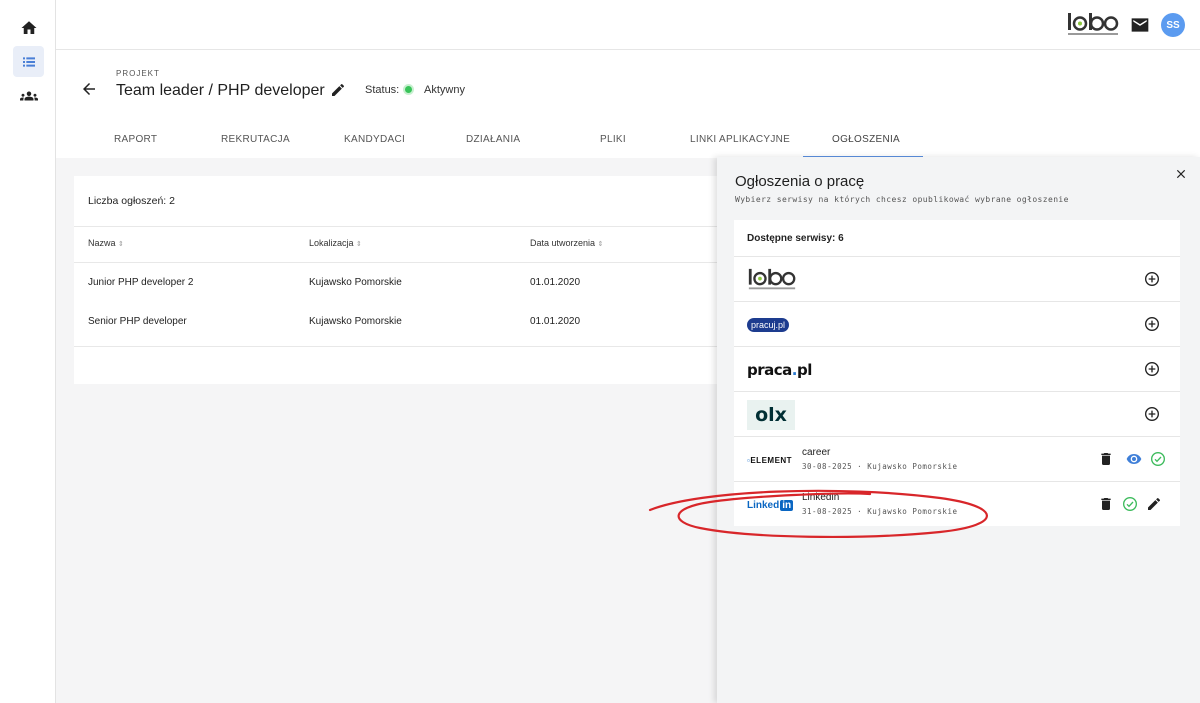  Describe the element at coordinates (135, 139) in the screenshot. I see `tab-raport: RAPORT` at that location.